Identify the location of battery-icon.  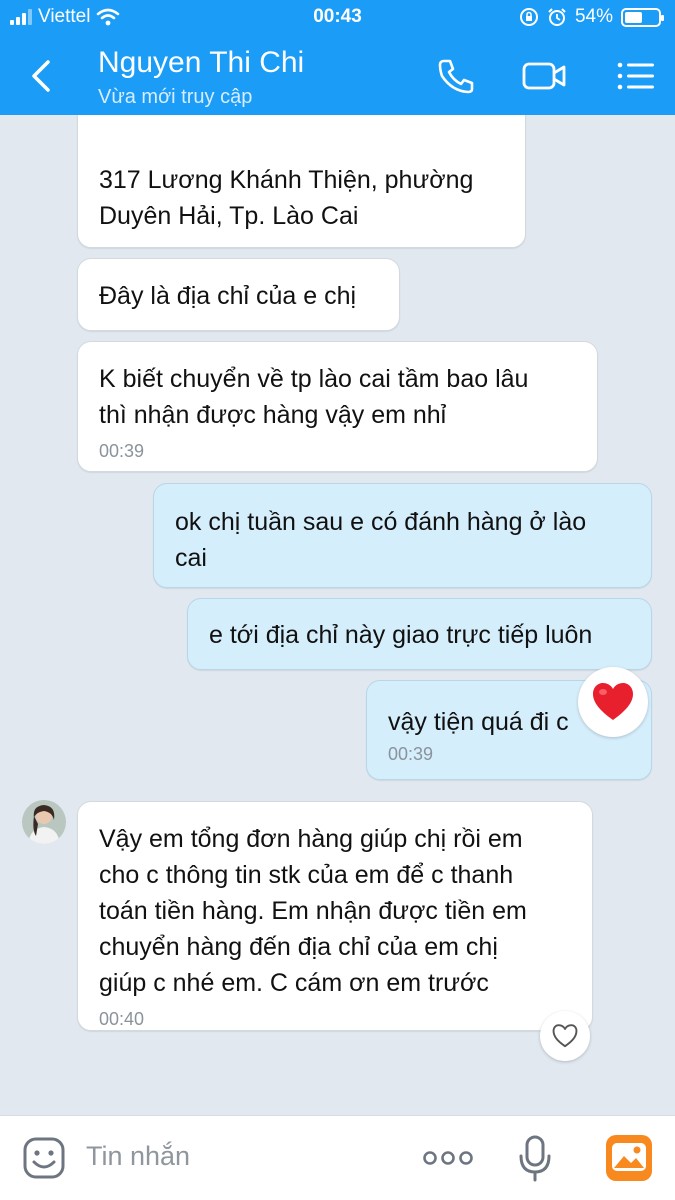
(642, 17).